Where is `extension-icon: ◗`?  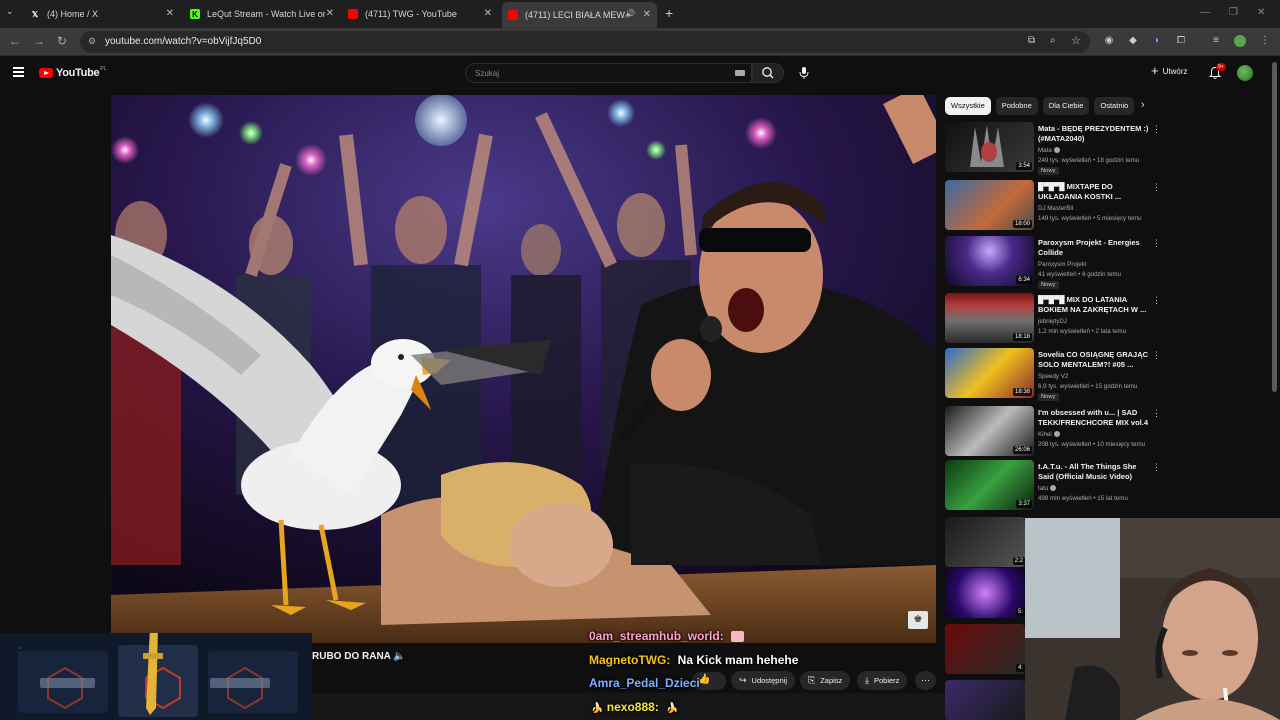
extension-icon: ◗ is located at coordinates (1157, 41).